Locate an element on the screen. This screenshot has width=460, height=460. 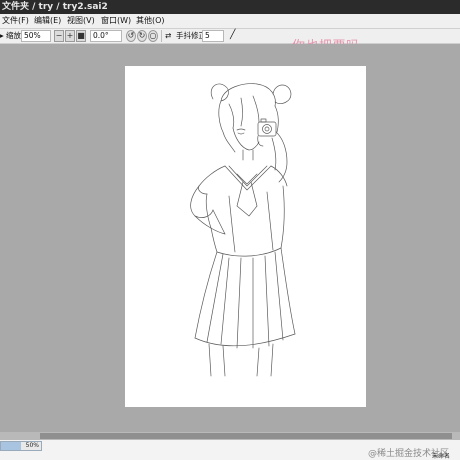
sketch-drawing is located at coordinates (243, 230).